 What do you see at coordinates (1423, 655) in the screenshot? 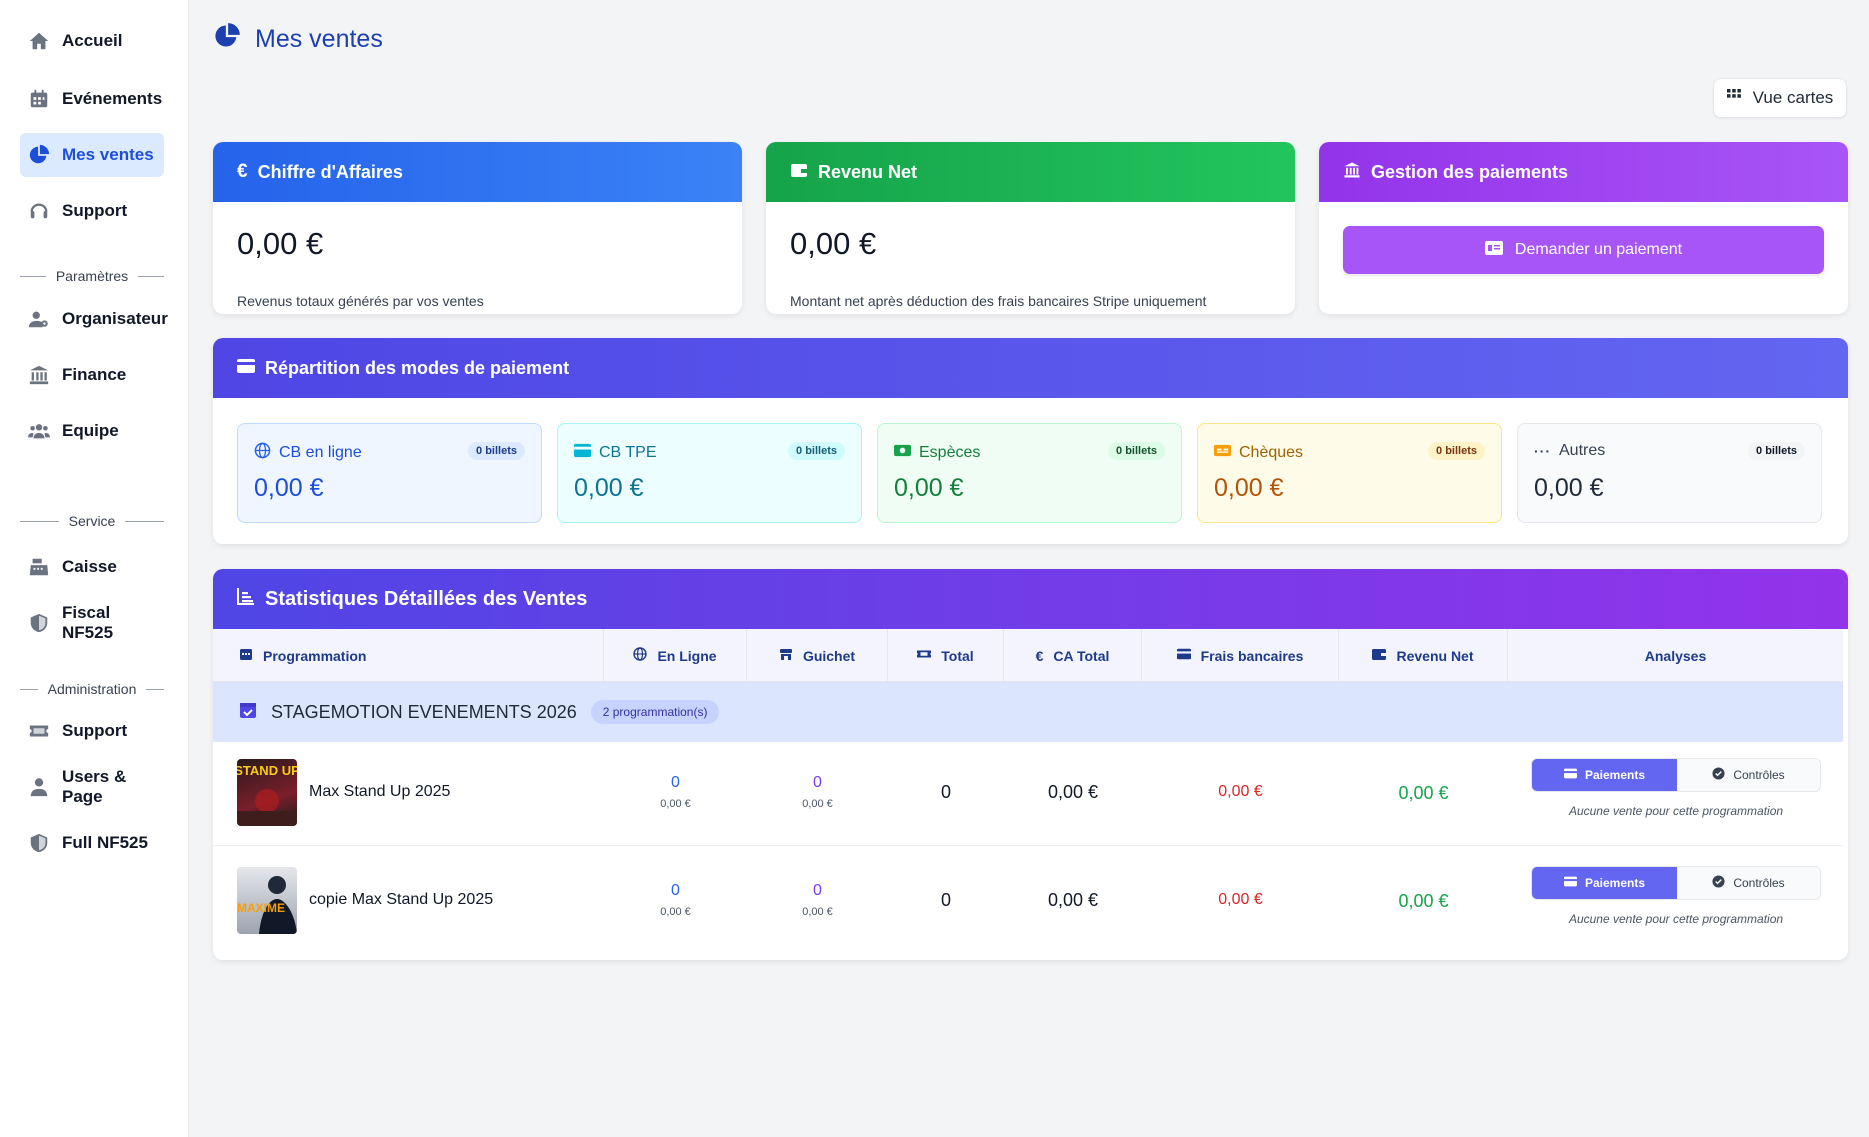
I see `column-revenu-net: Revenu Net` at bounding box center [1423, 655].